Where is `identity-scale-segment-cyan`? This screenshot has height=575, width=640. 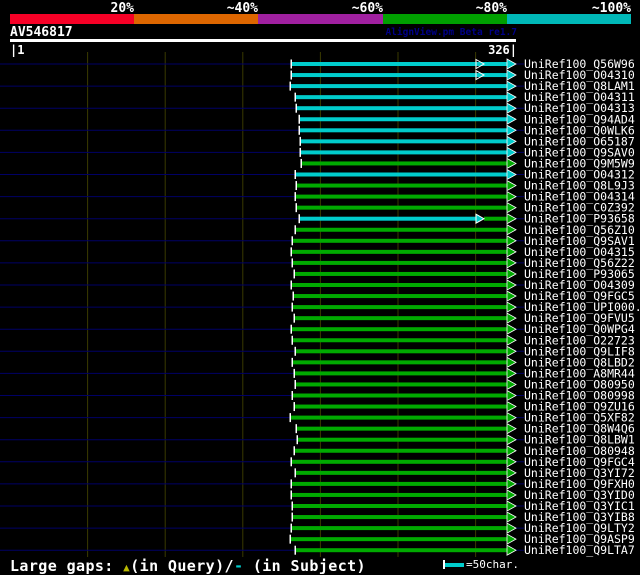 identity-scale-segment-cyan is located at coordinates (569, 19).